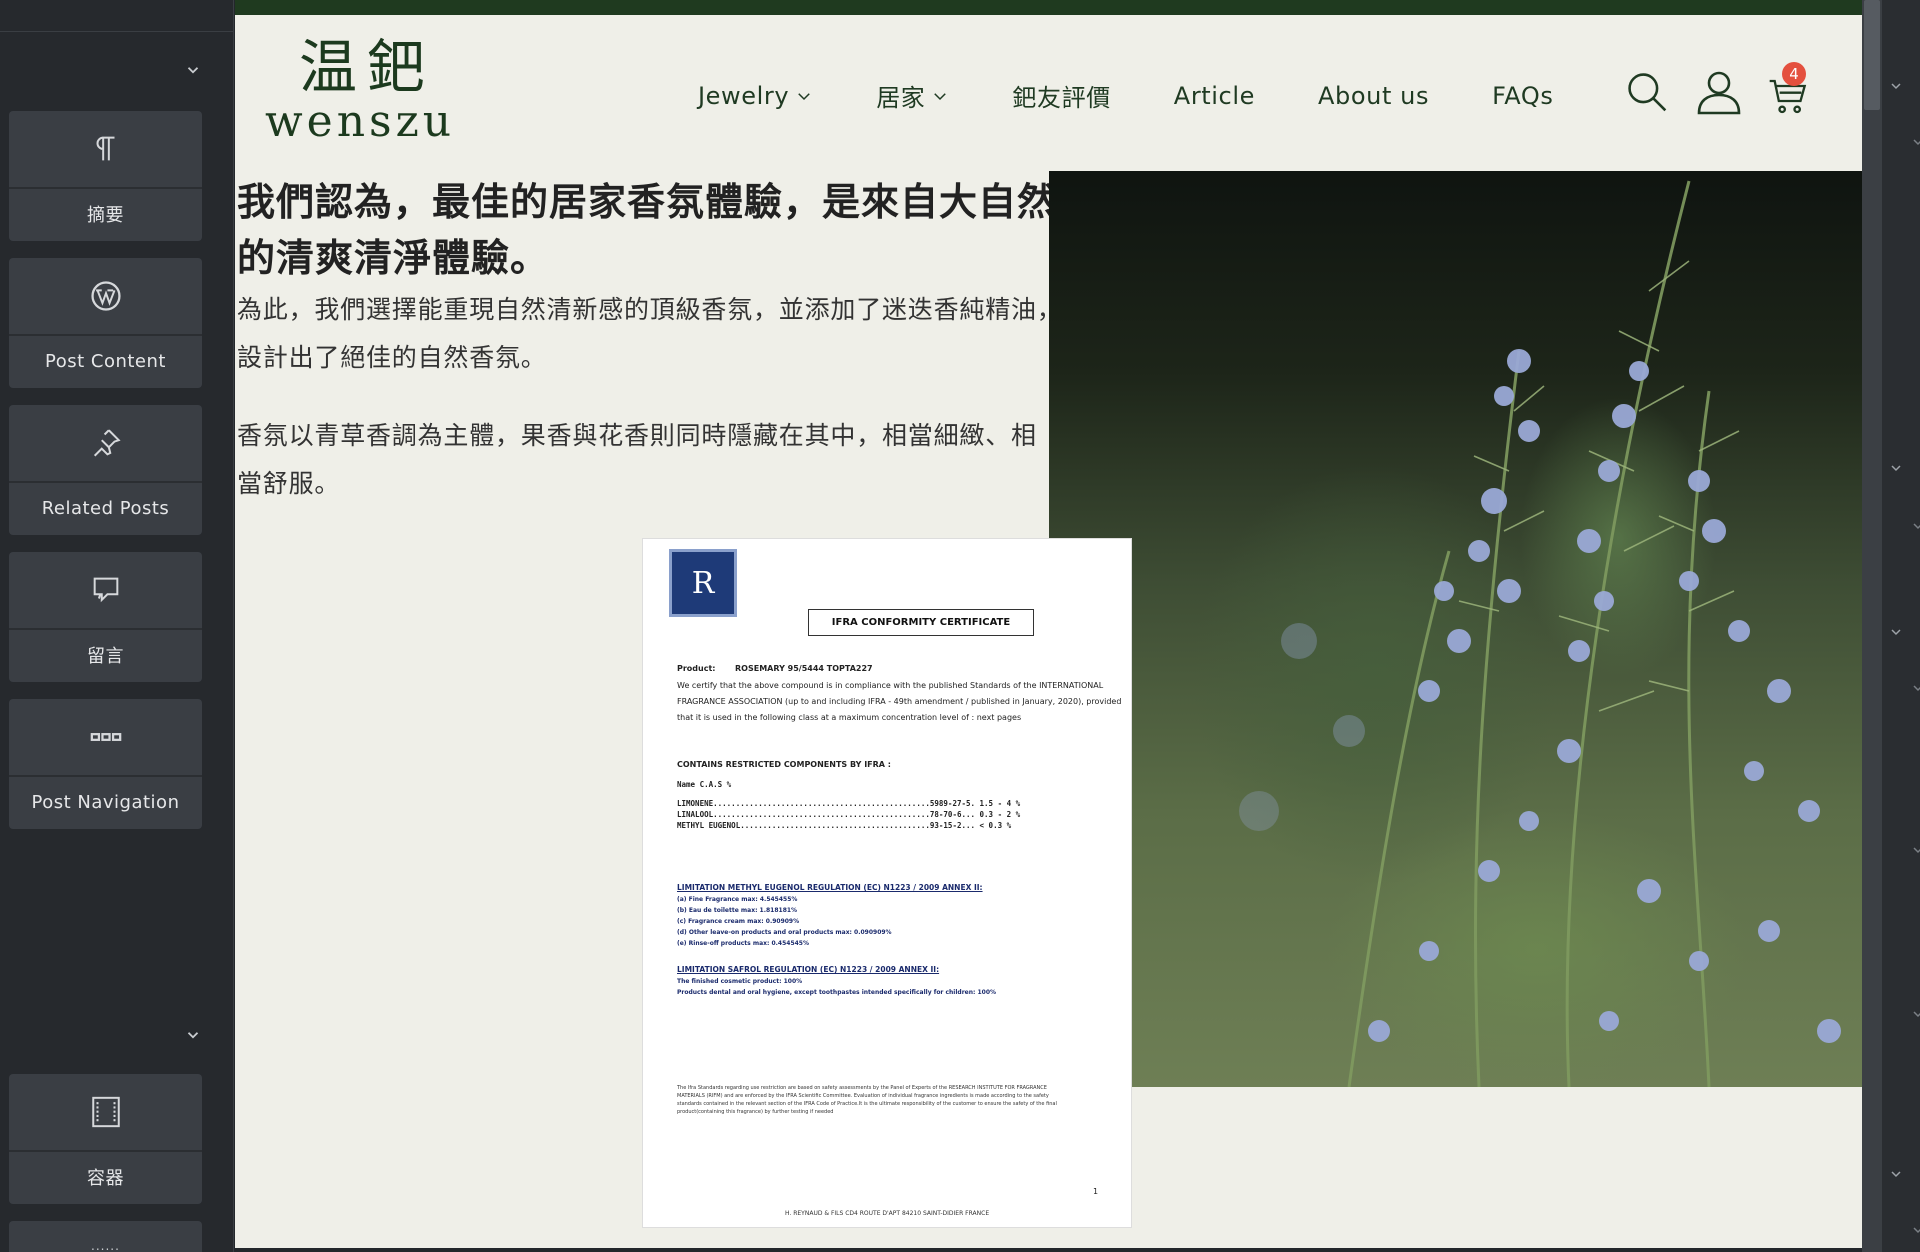 The width and height of the screenshot is (1920, 1252). I want to click on widget-summary: 摘要, so click(105, 176).